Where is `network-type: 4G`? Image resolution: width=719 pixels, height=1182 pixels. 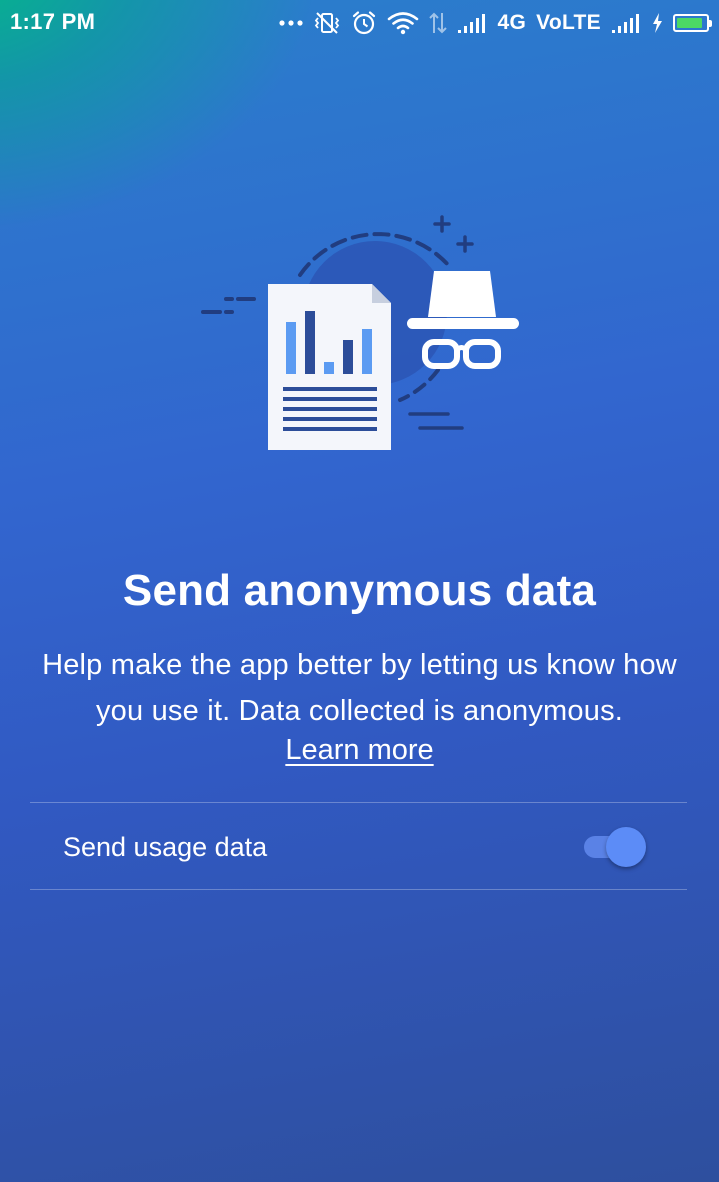
network-type: 4G is located at coordinates (512, 22).